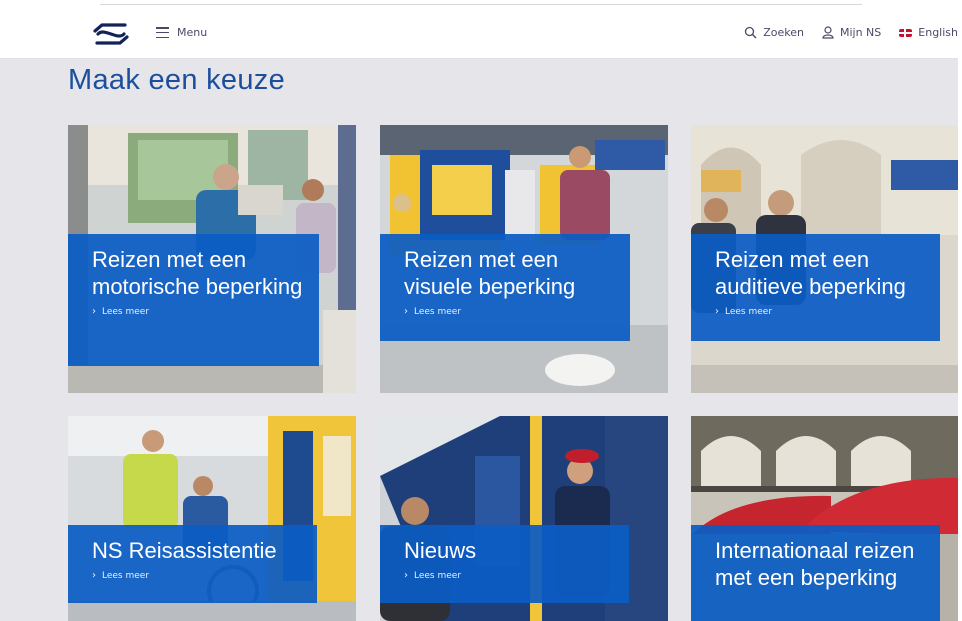  I want to click on tile-title: Internationaal reizen met een beperking, so click(815, 564).